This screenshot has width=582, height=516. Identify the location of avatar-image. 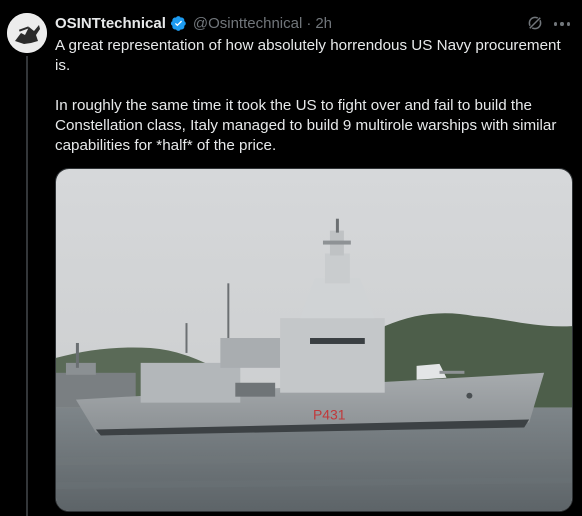
(27, 33).